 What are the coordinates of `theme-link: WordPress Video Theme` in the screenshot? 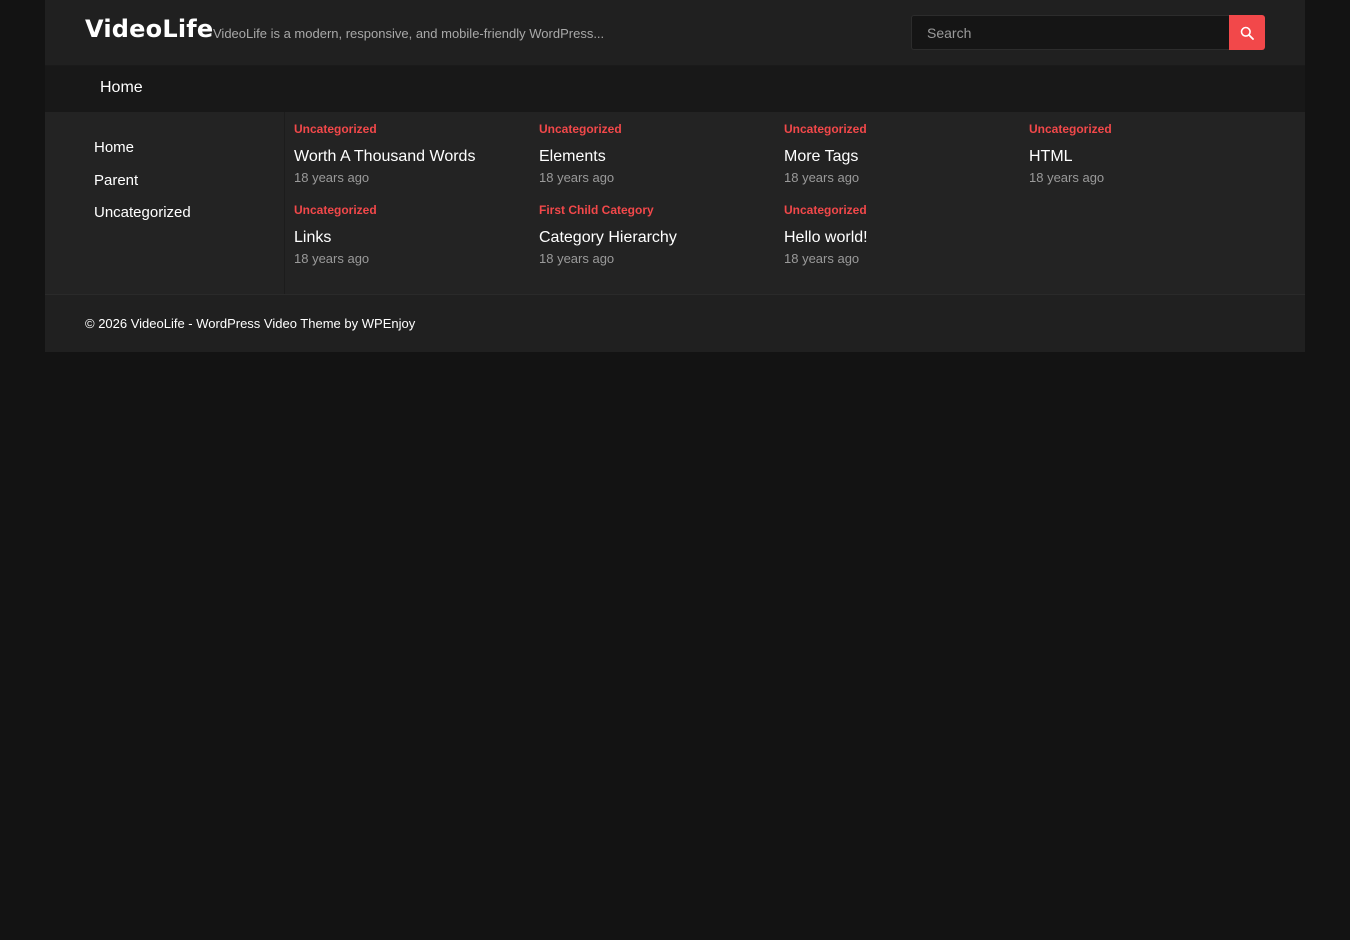 It's located at (268, 323).